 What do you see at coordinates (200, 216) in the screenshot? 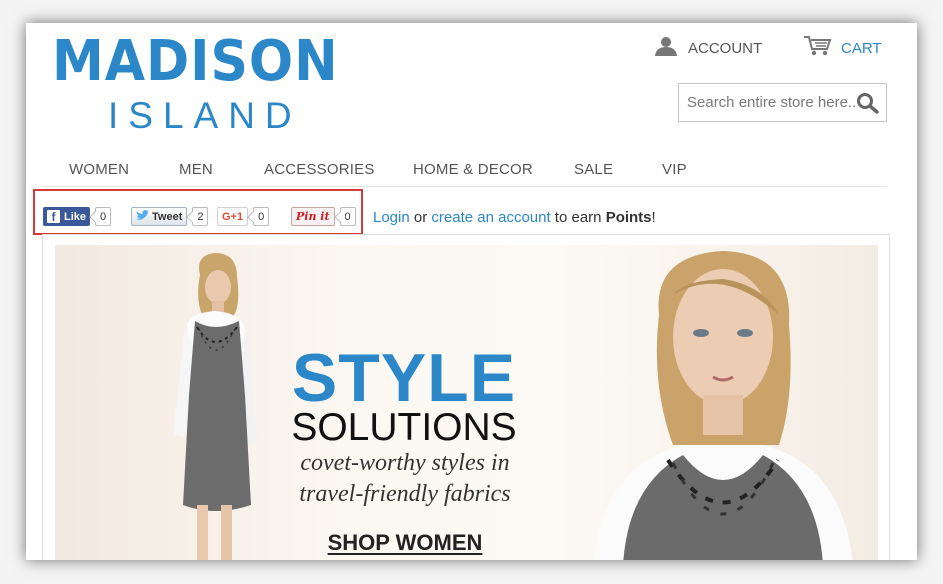
I see `tweet-count: 2` at bounding box center [200, 216].